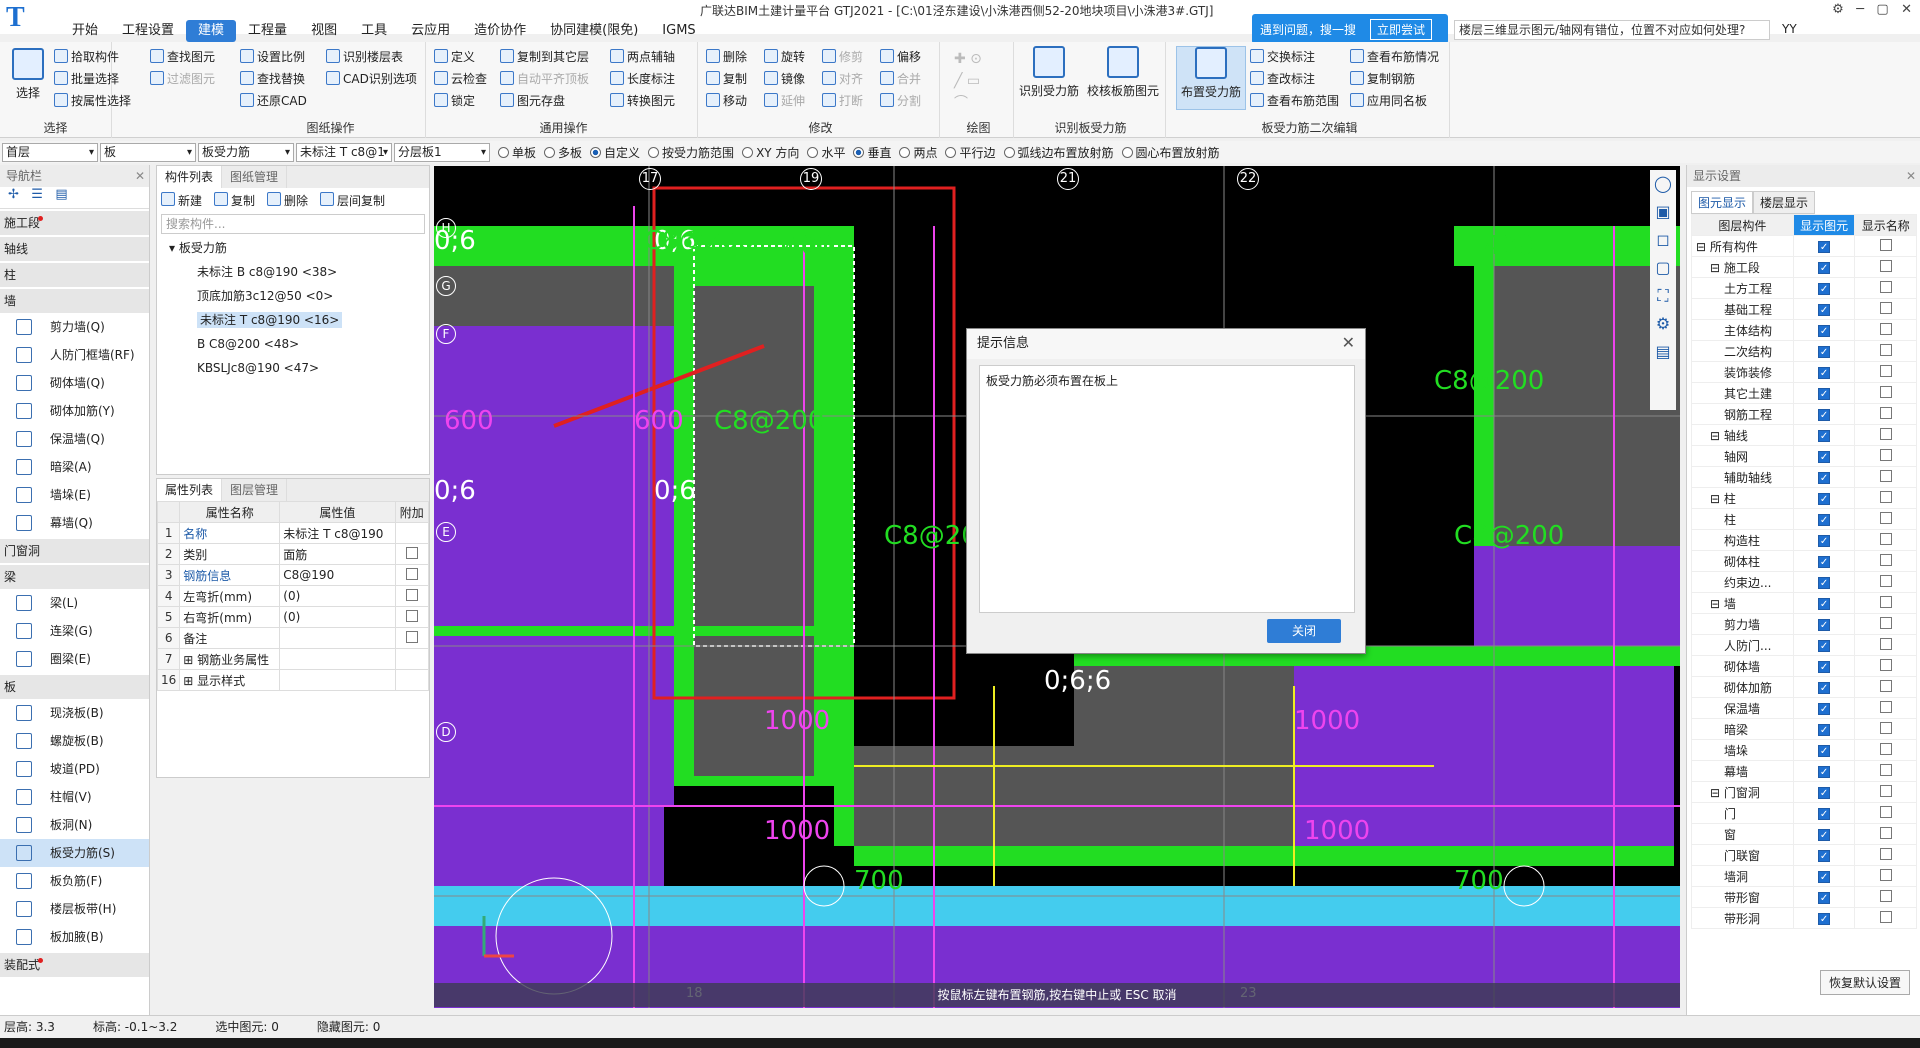  What do you see at coordinates (900, 78) in the screenshot?
I see `modify-button-7: 合并` at bounding box center [900, 78].